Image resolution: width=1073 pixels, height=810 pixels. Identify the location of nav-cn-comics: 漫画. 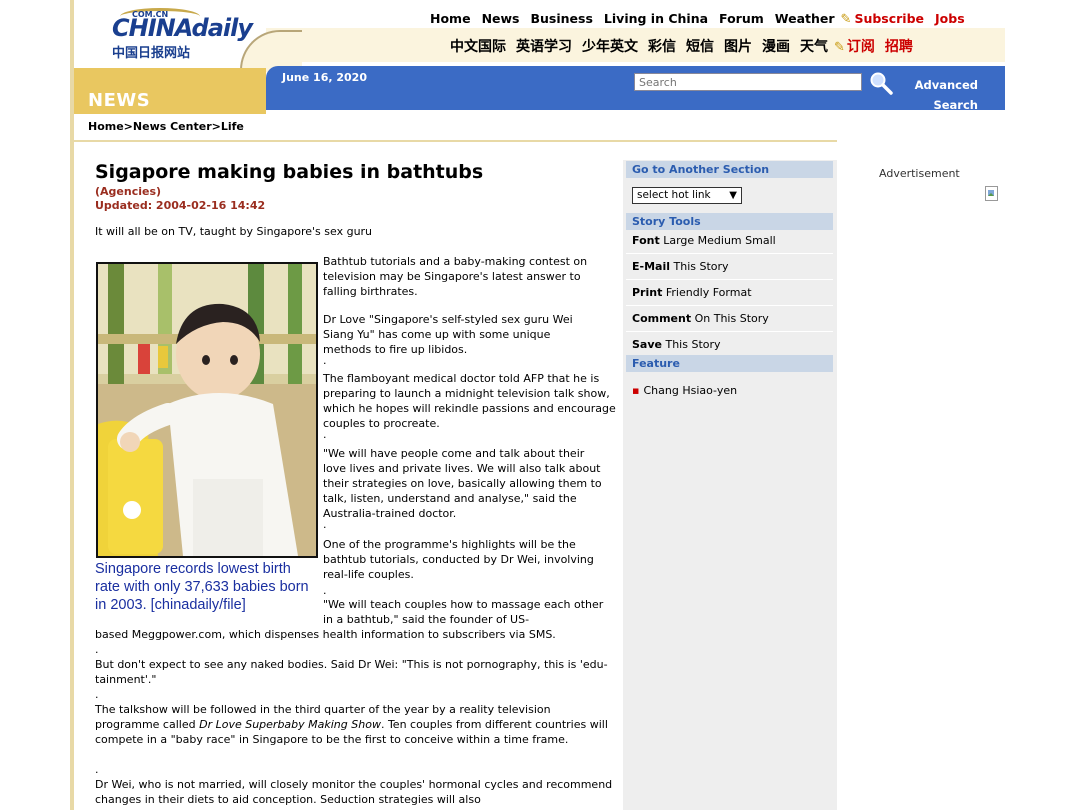
(776, 47).